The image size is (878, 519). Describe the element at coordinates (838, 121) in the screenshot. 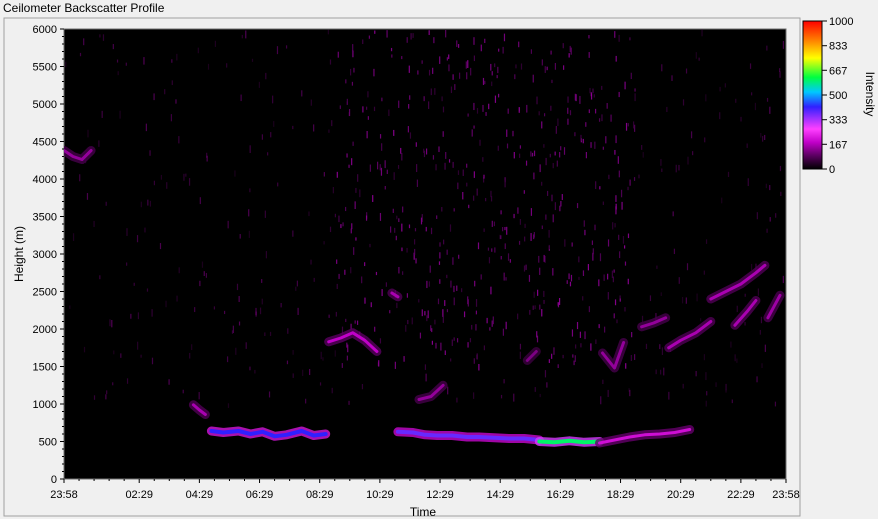

I see `colorbar-tick-label: 333` at that location.